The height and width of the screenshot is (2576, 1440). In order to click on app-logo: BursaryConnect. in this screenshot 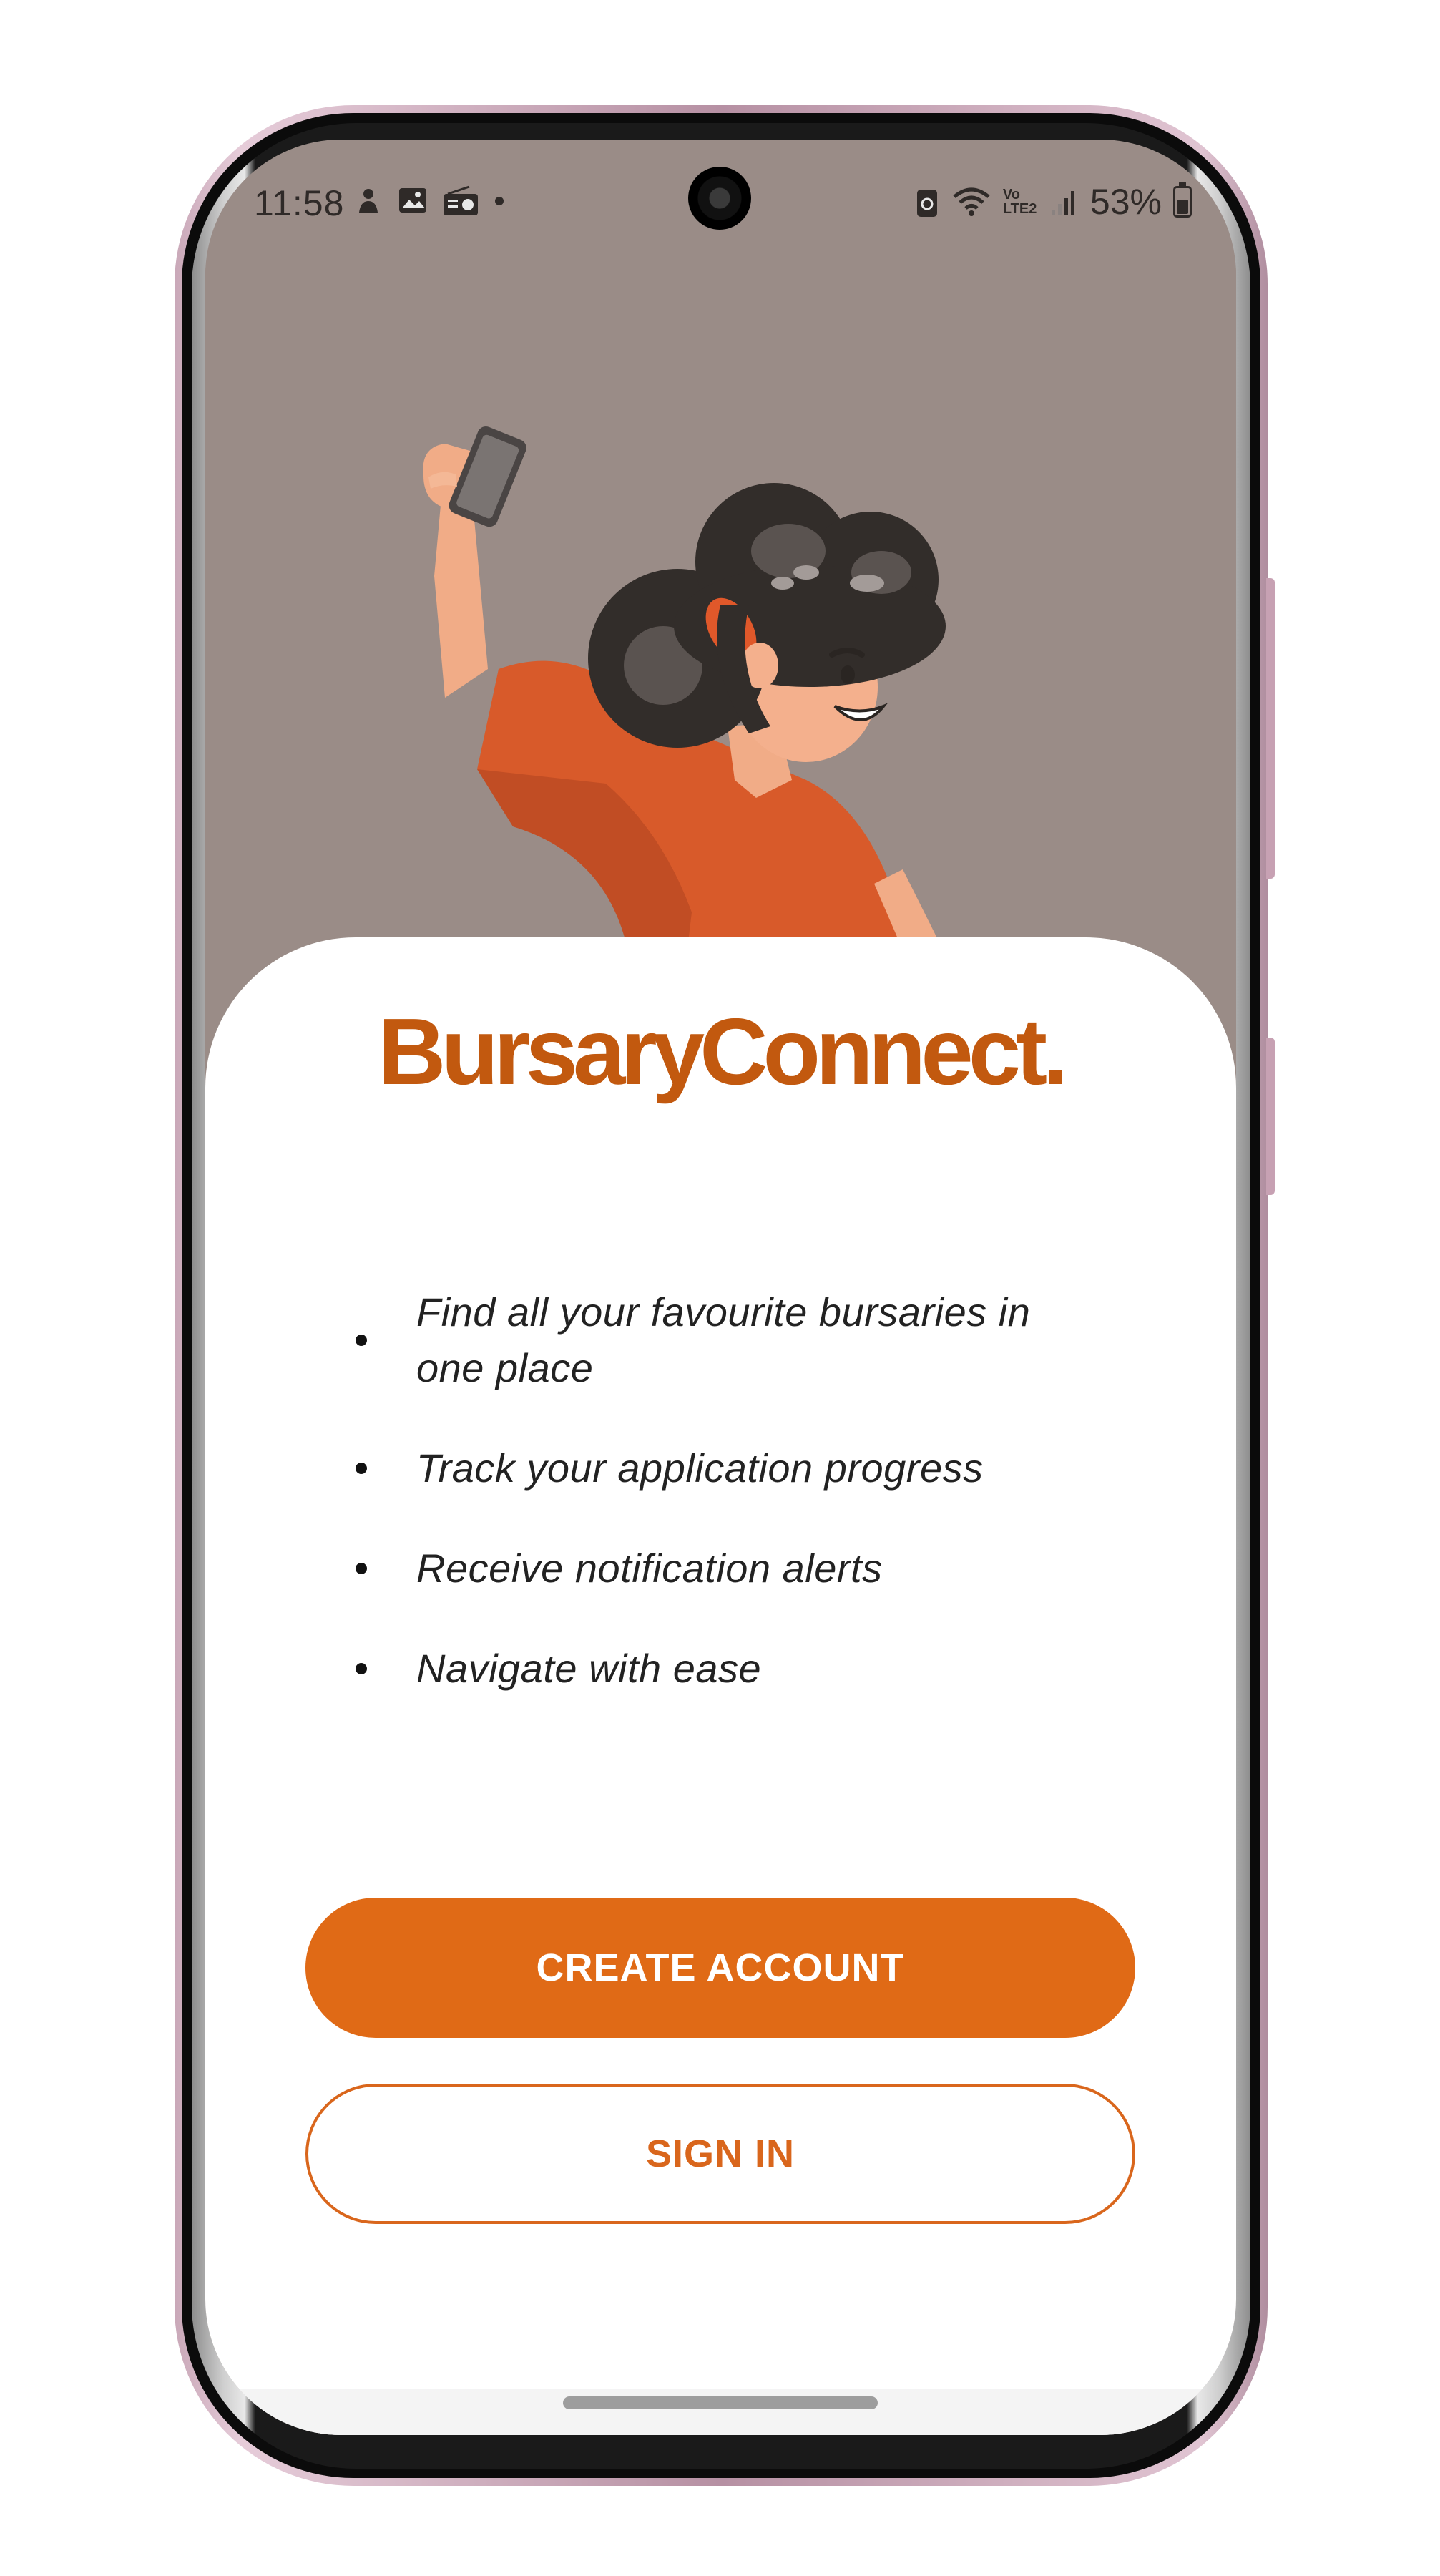, I will do `click(723, 1051)`.